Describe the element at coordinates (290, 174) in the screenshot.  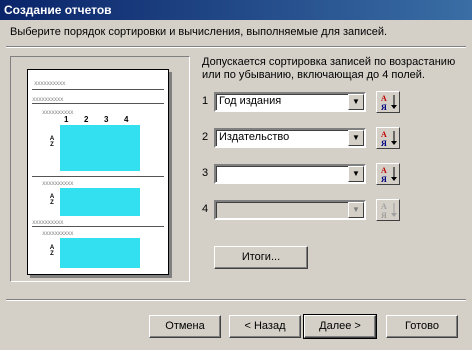
I see `sort-field-3-combobox: ▼` at that location.